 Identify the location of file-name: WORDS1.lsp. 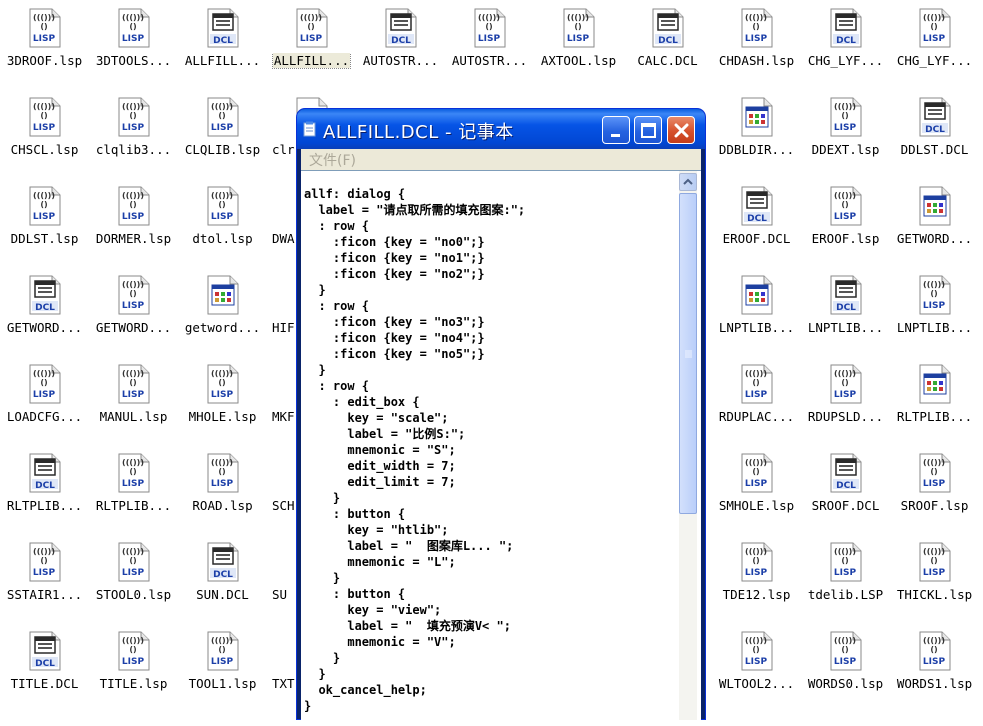
(934, 683).